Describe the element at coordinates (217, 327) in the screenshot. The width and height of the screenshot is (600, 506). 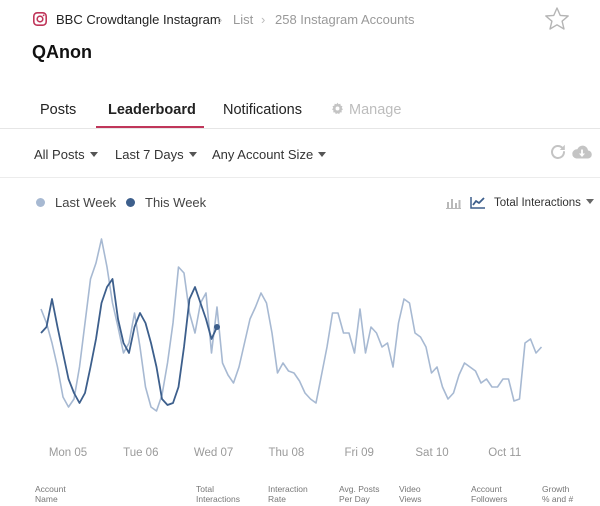
I see `series-endpoint-marker` at that location.